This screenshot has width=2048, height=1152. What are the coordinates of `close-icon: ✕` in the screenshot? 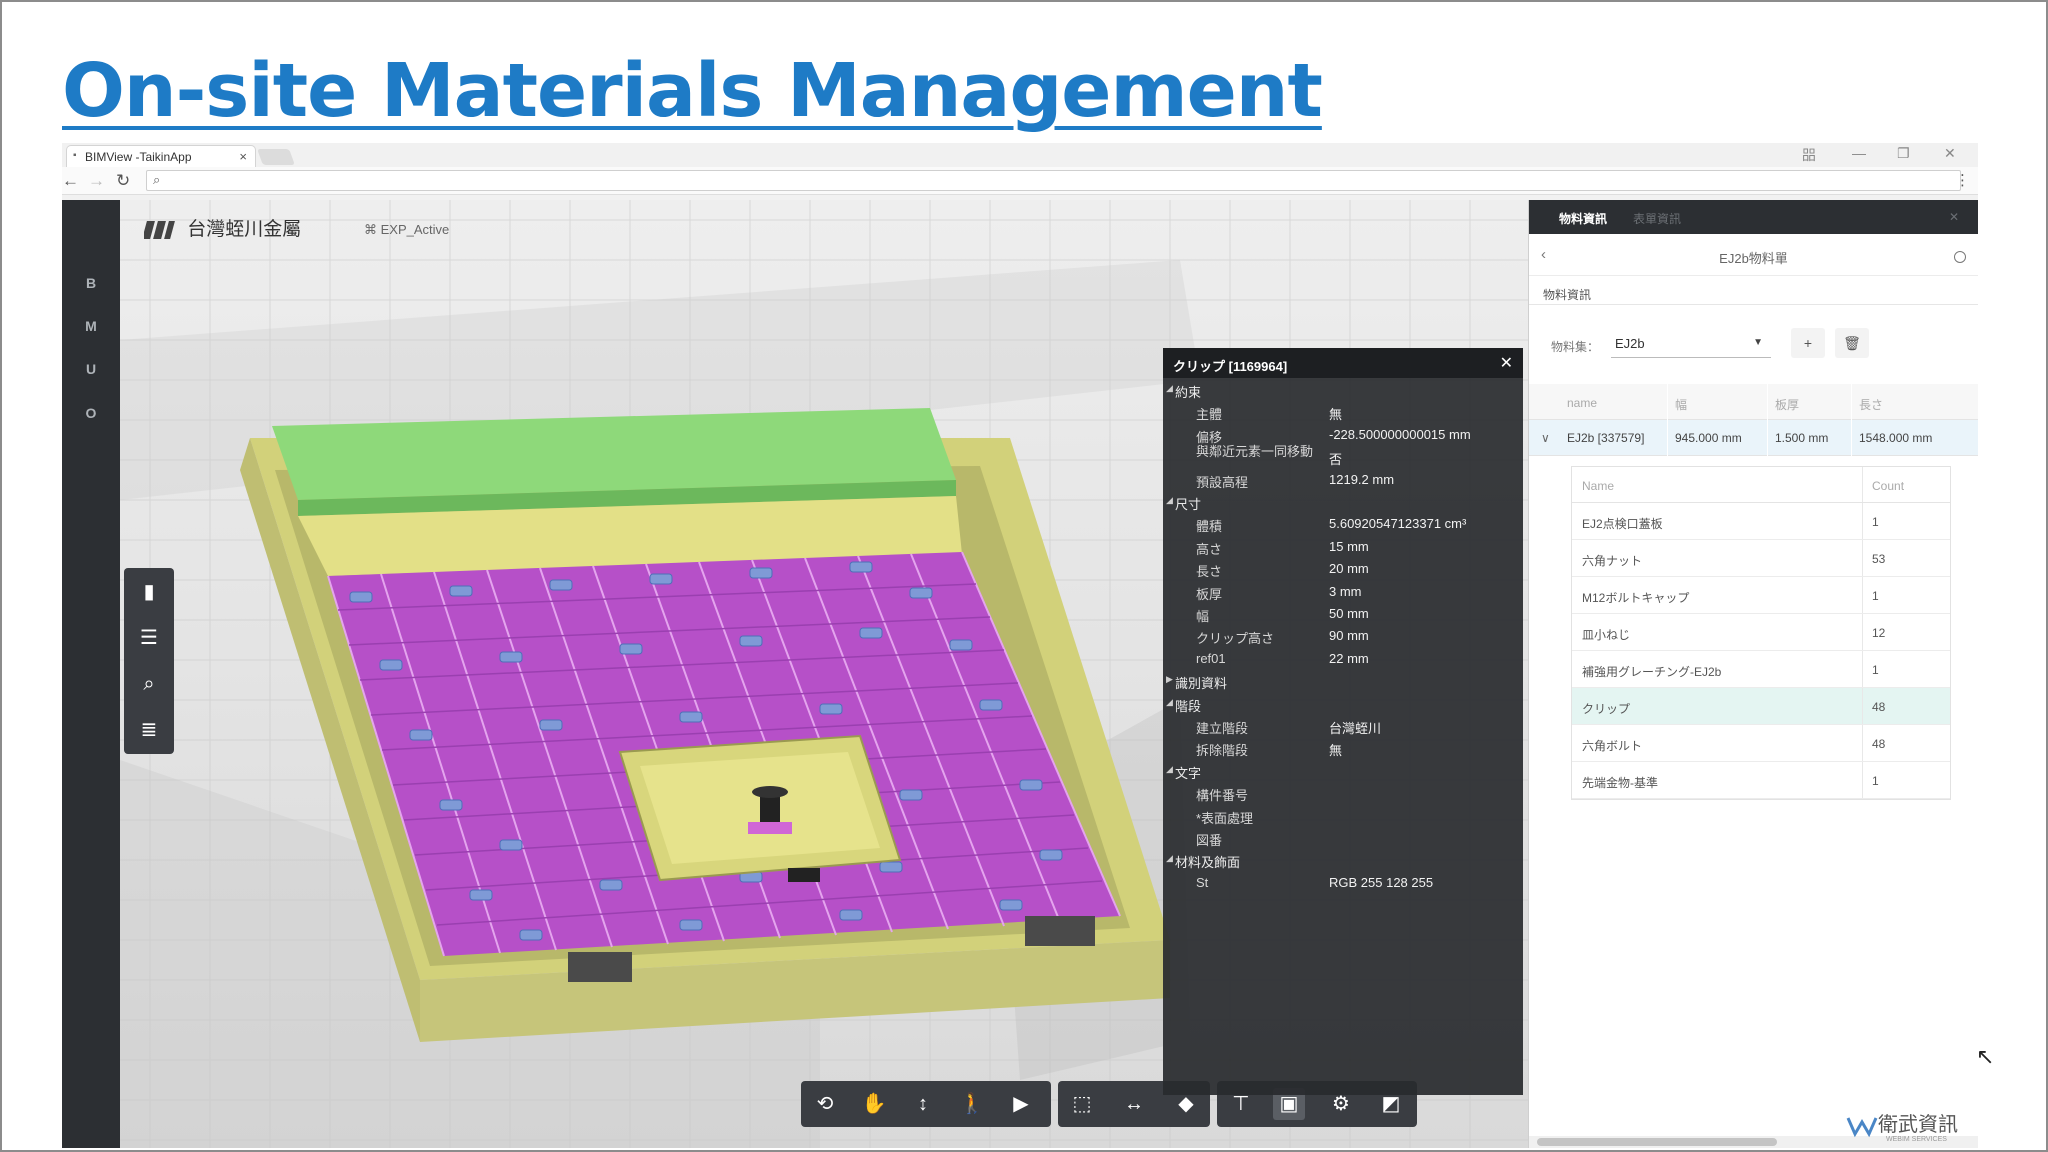 It's located at (1506, 363).